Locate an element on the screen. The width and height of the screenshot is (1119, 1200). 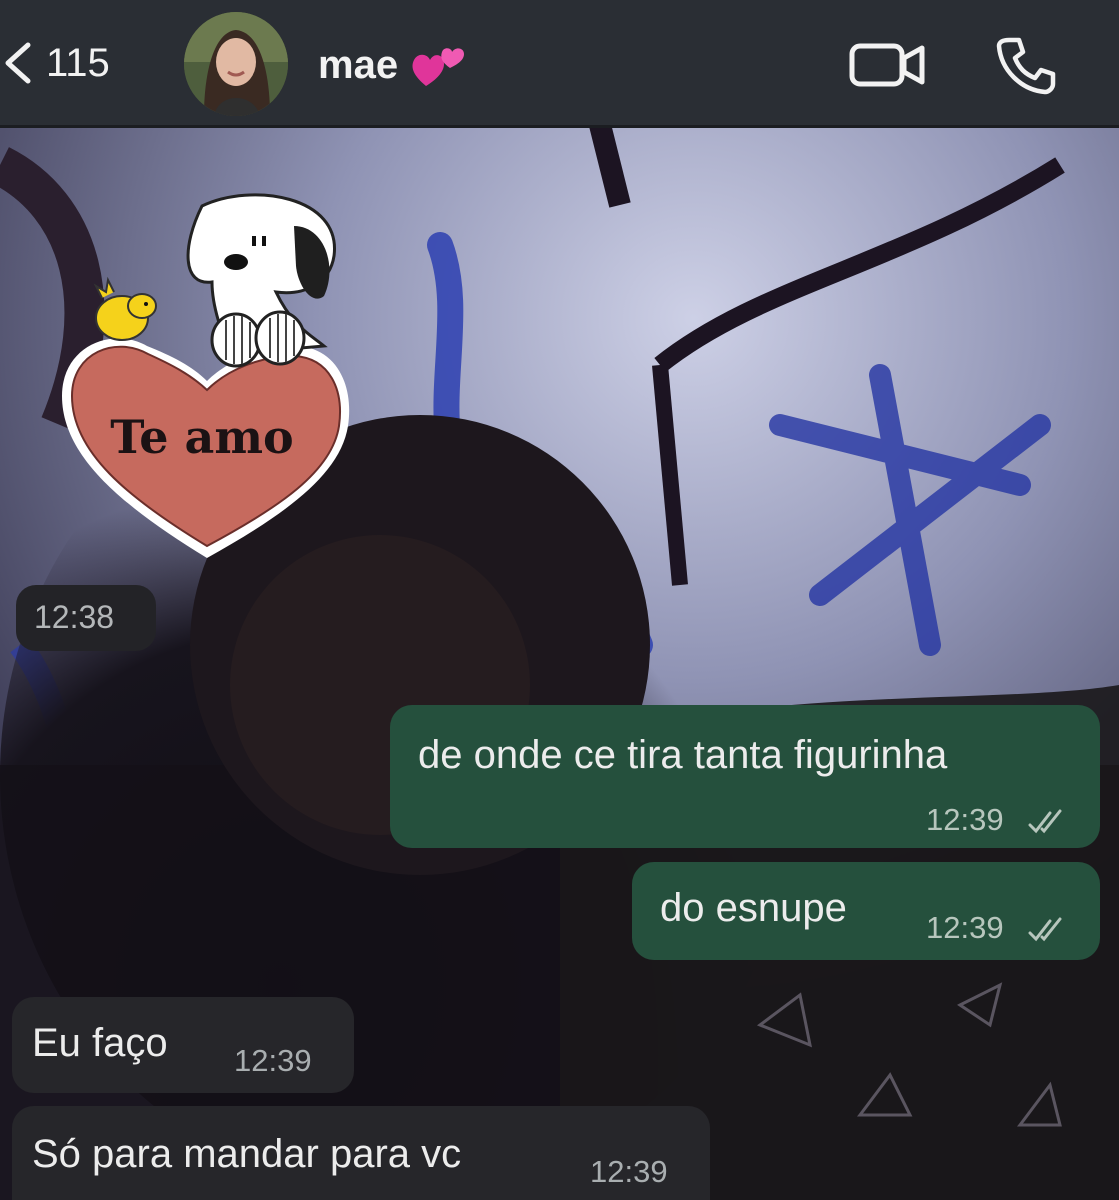
message-text: do esnupe is located at coordinates (753, 908).